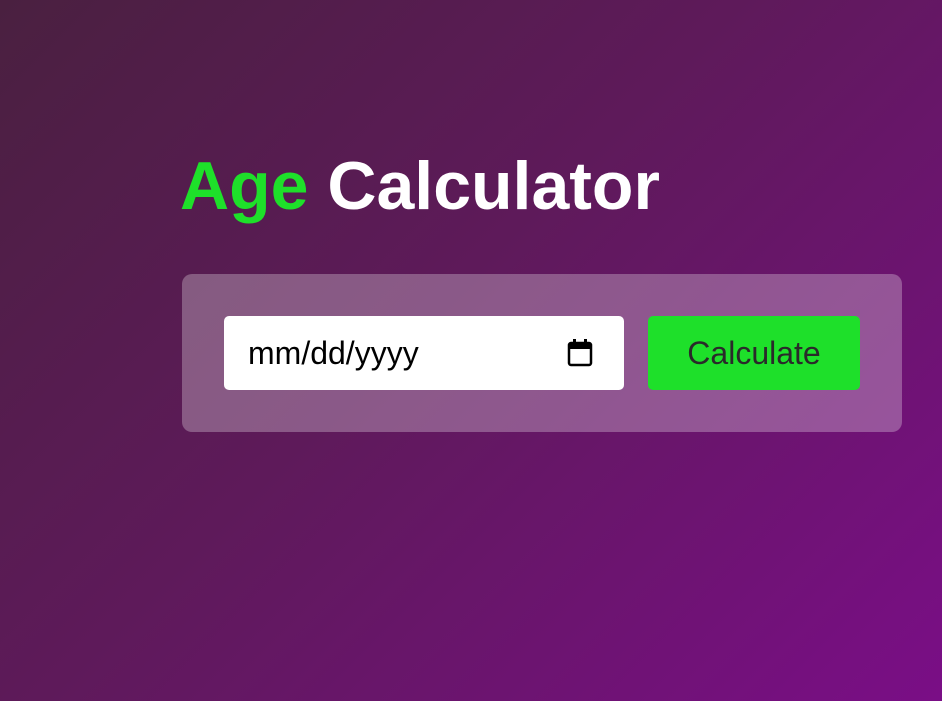 The width and height of the screenshot is (942, 701). I want to click on calculate-button: Calculate, so click(754, 353).